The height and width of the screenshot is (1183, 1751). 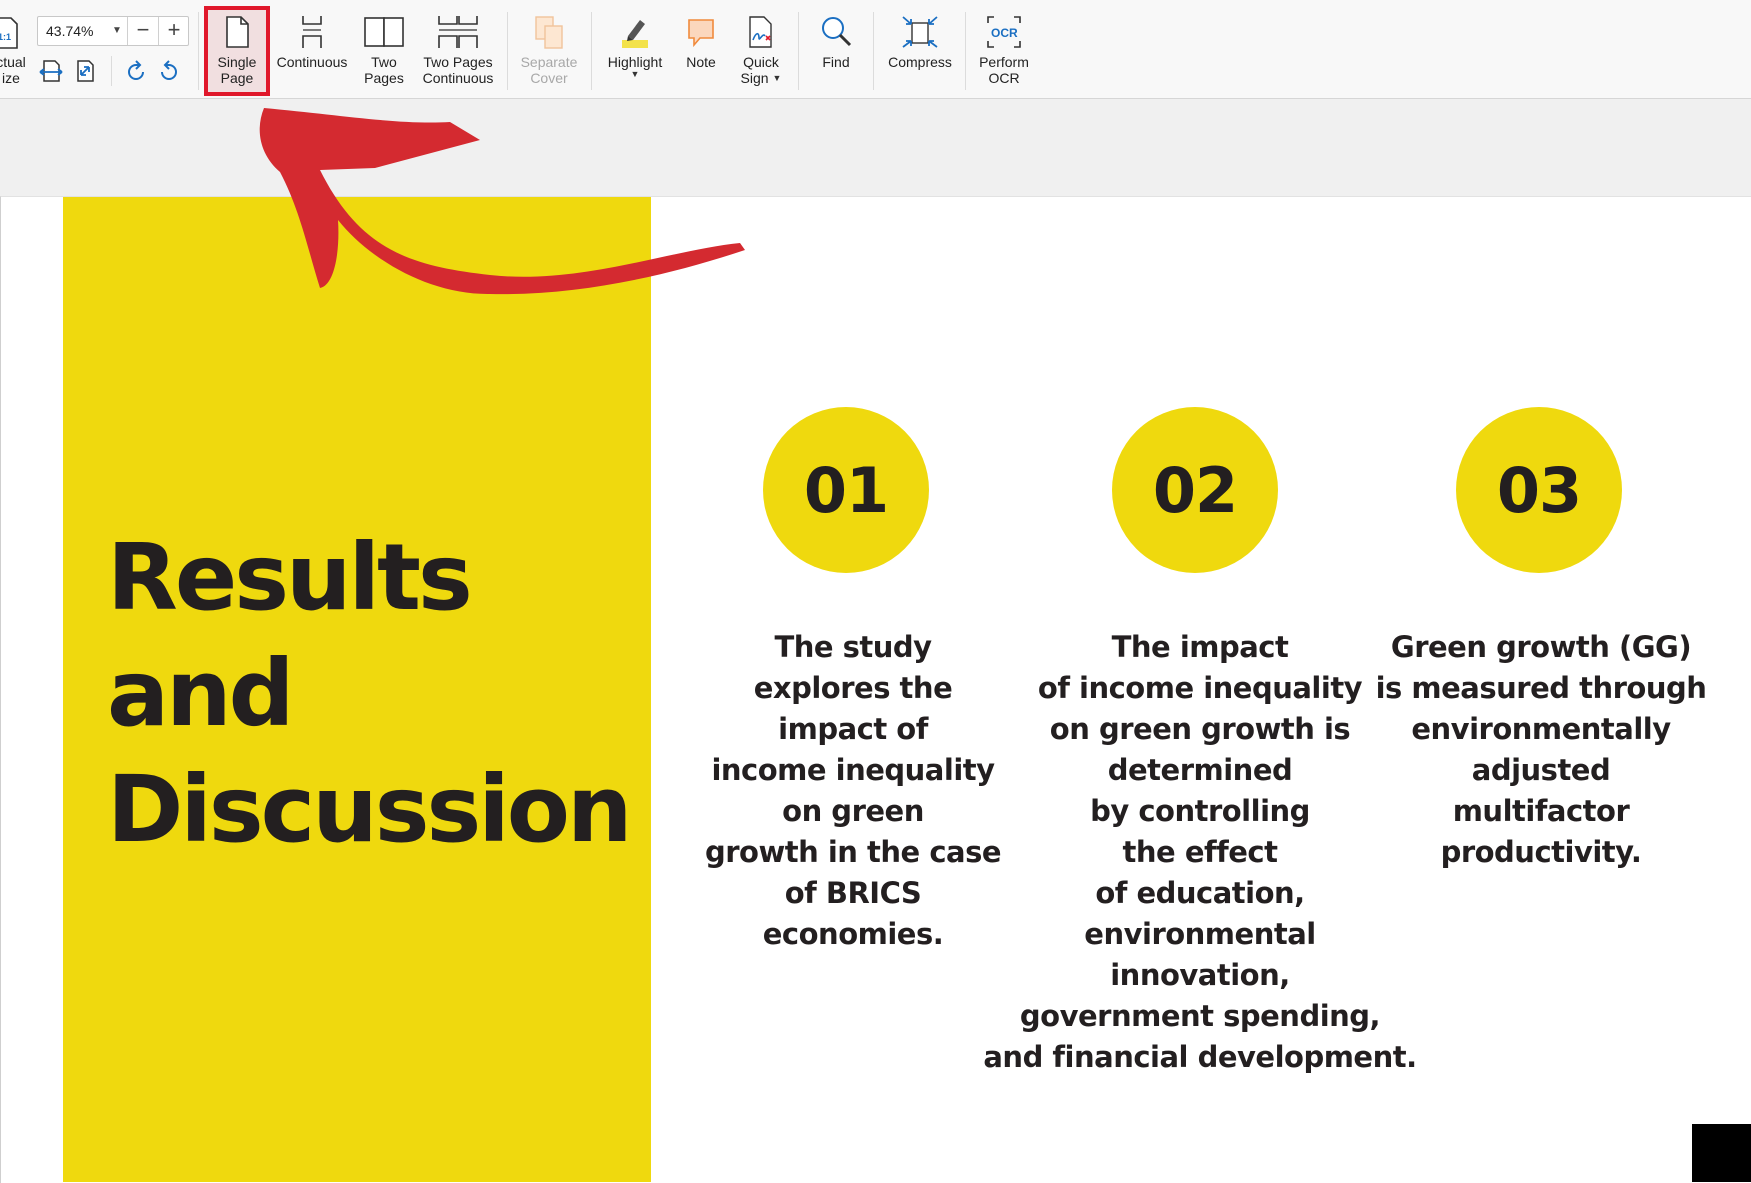 I want to click on separate-cover-label-2: Cover, so click(x=549, y=78).